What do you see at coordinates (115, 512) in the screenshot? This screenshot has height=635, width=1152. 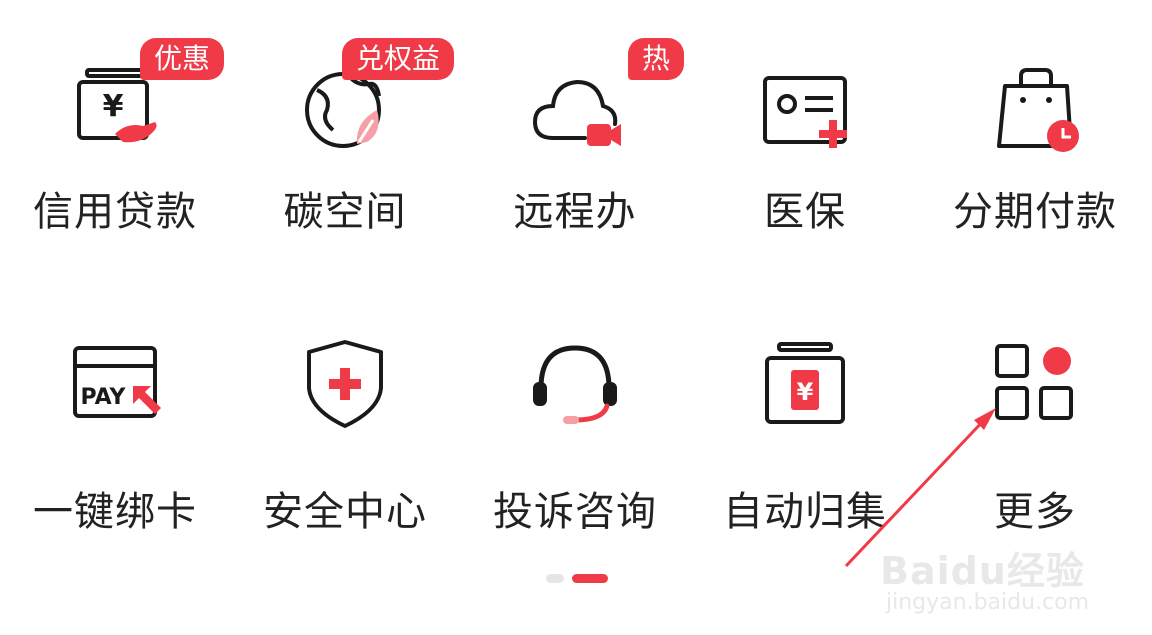 I see `menu-item-label: 一键绑卡` at bounding box center [115, 512].